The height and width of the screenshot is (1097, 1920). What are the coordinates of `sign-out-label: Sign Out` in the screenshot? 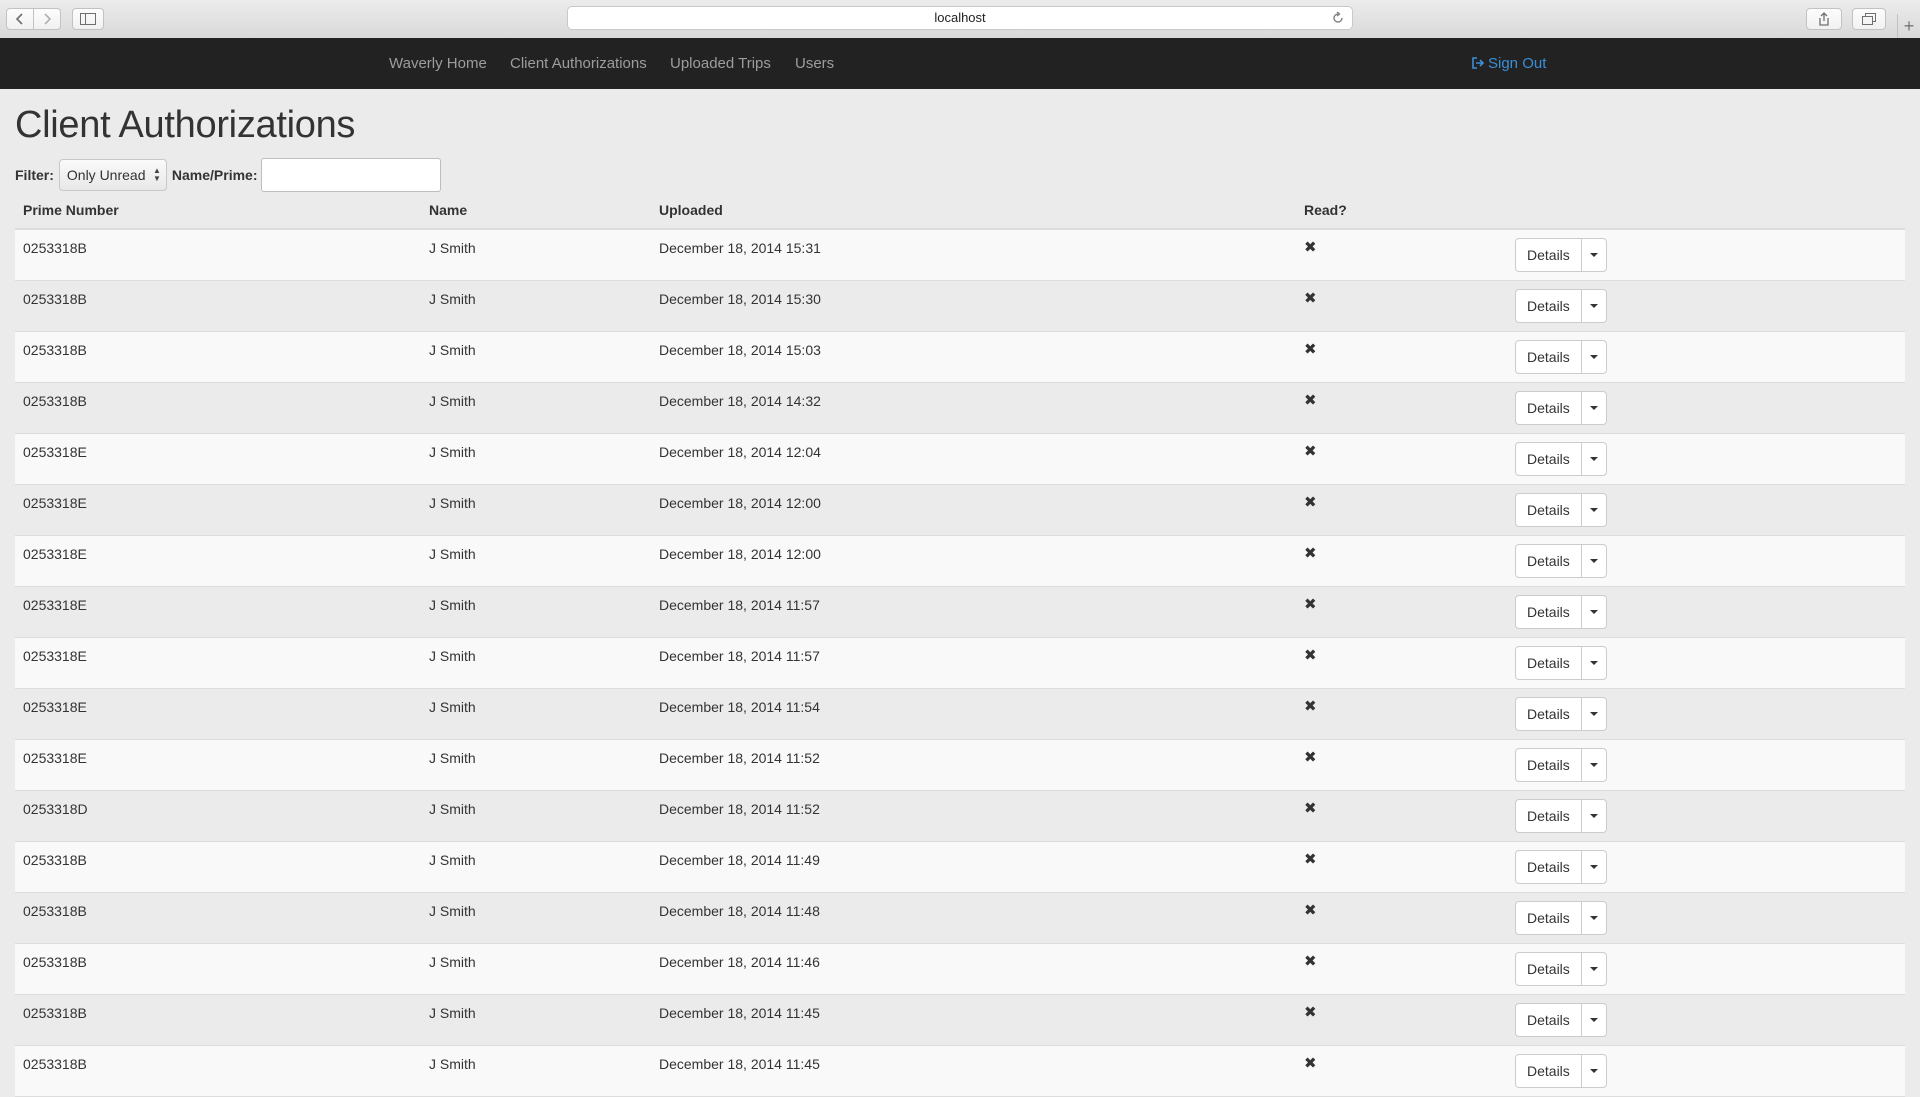 It's located at (1517, 63).